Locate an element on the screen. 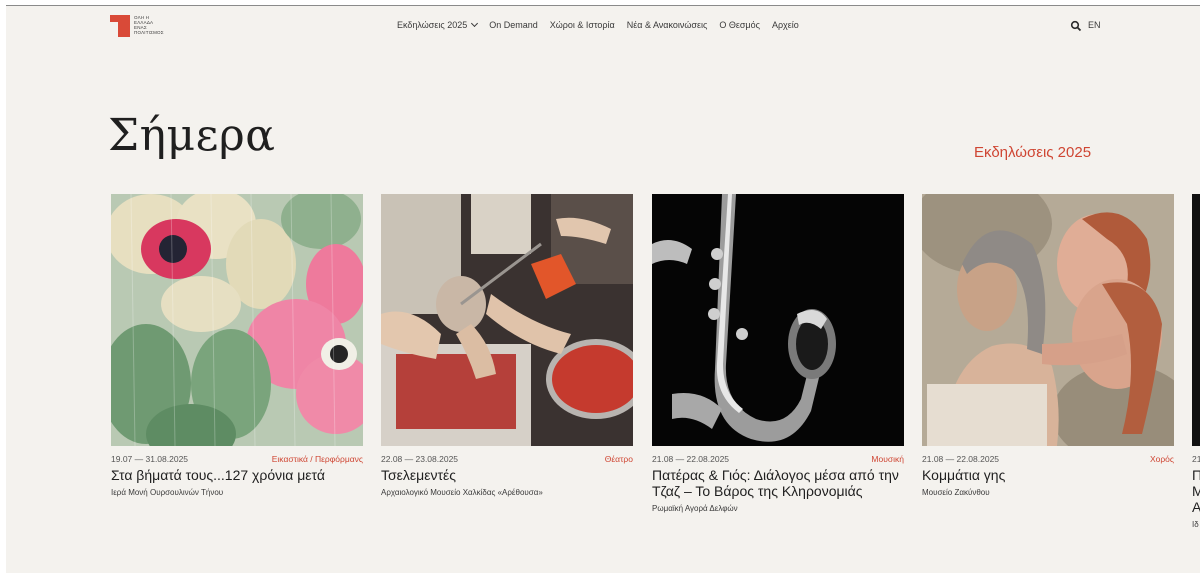  event-category: Εικαστικά / Περφόρμανς is located at coordinates (317, 459).